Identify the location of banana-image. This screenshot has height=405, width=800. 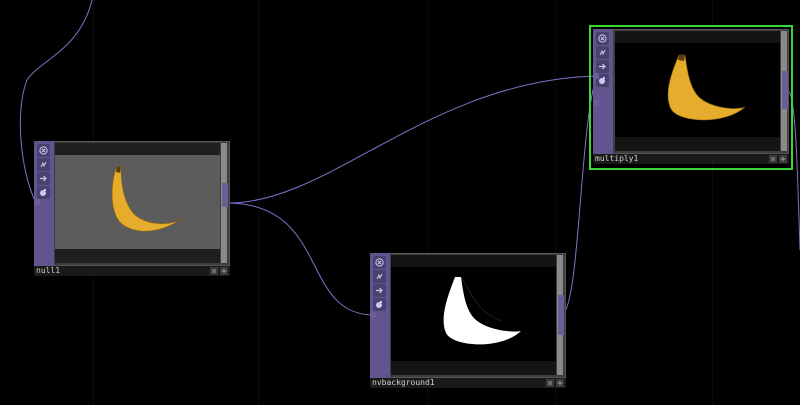
(137, 203).